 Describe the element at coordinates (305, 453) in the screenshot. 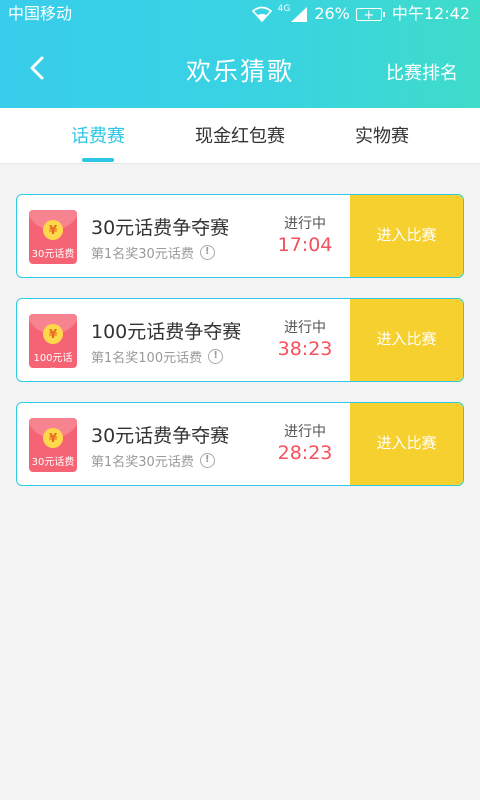

I see `countdown-timer: 28:23` at that location.